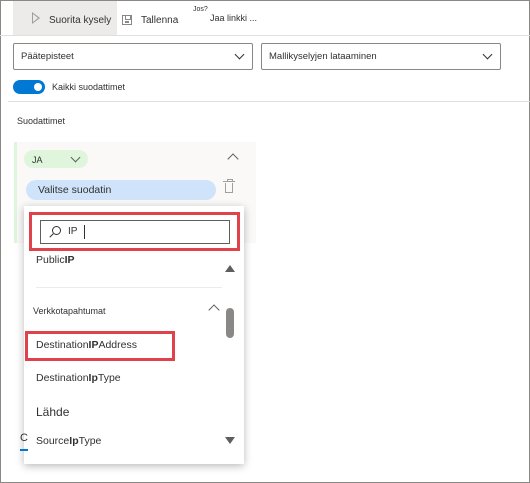  Describe the element at coordinates (62, 378) in the screenshot. I see `item-prefix: Destination` at that location.